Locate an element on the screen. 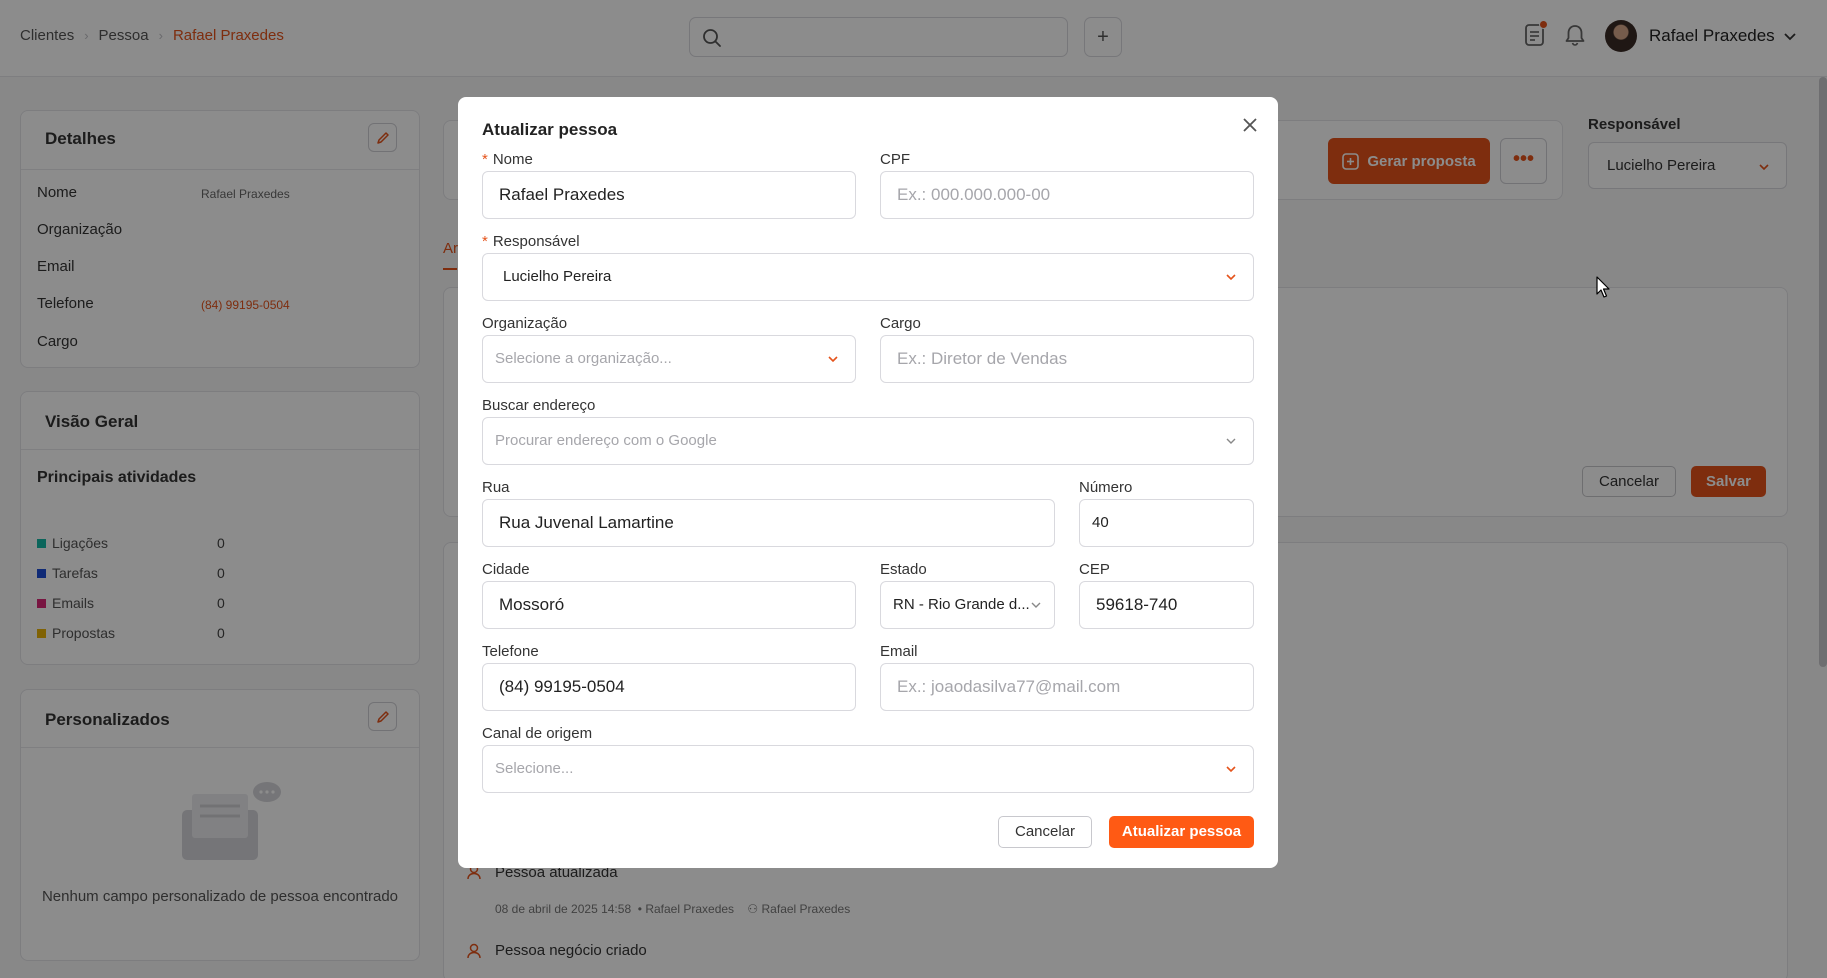 This screenshot has height=978, width=1827. cep-field: 59618-740 is located at coordinates (1166, 605).